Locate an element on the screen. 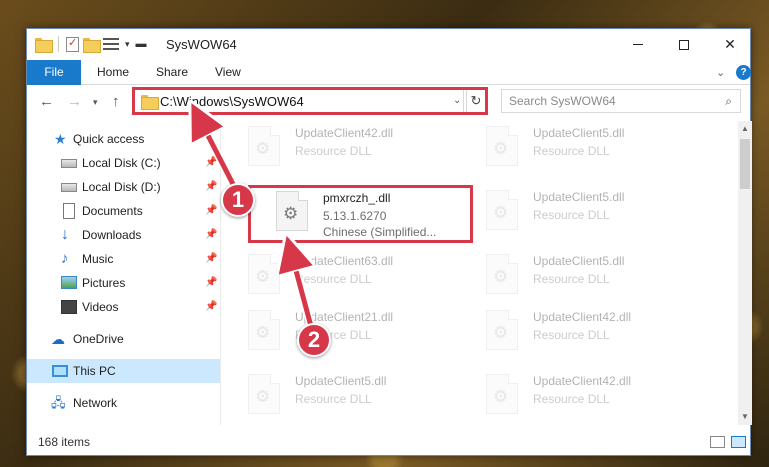 The image size is (769, 467). address-row: ← → ▾ ↑ C:\Windows\SysWOW64 ⌄ ↻ ⌕ is located at coordinates (388, 102).